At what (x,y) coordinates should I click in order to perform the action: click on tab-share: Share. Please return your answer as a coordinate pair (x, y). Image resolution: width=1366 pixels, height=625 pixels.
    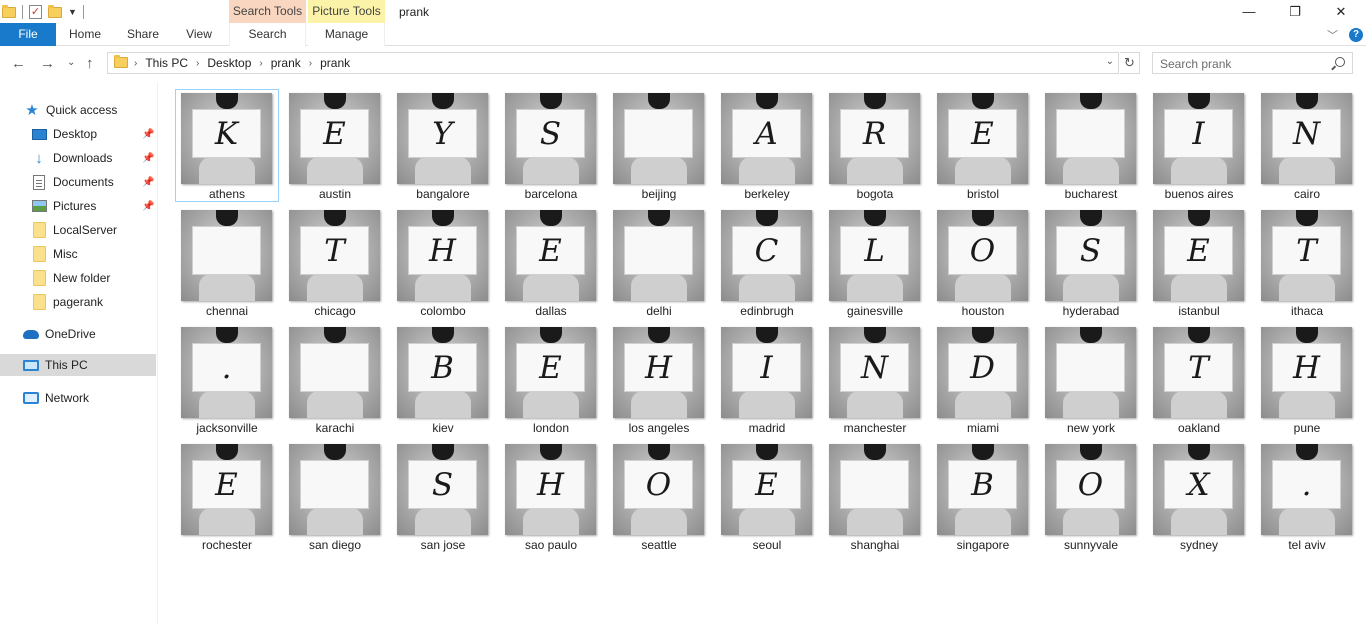
    Looking at the image, I should click on (143, 34).